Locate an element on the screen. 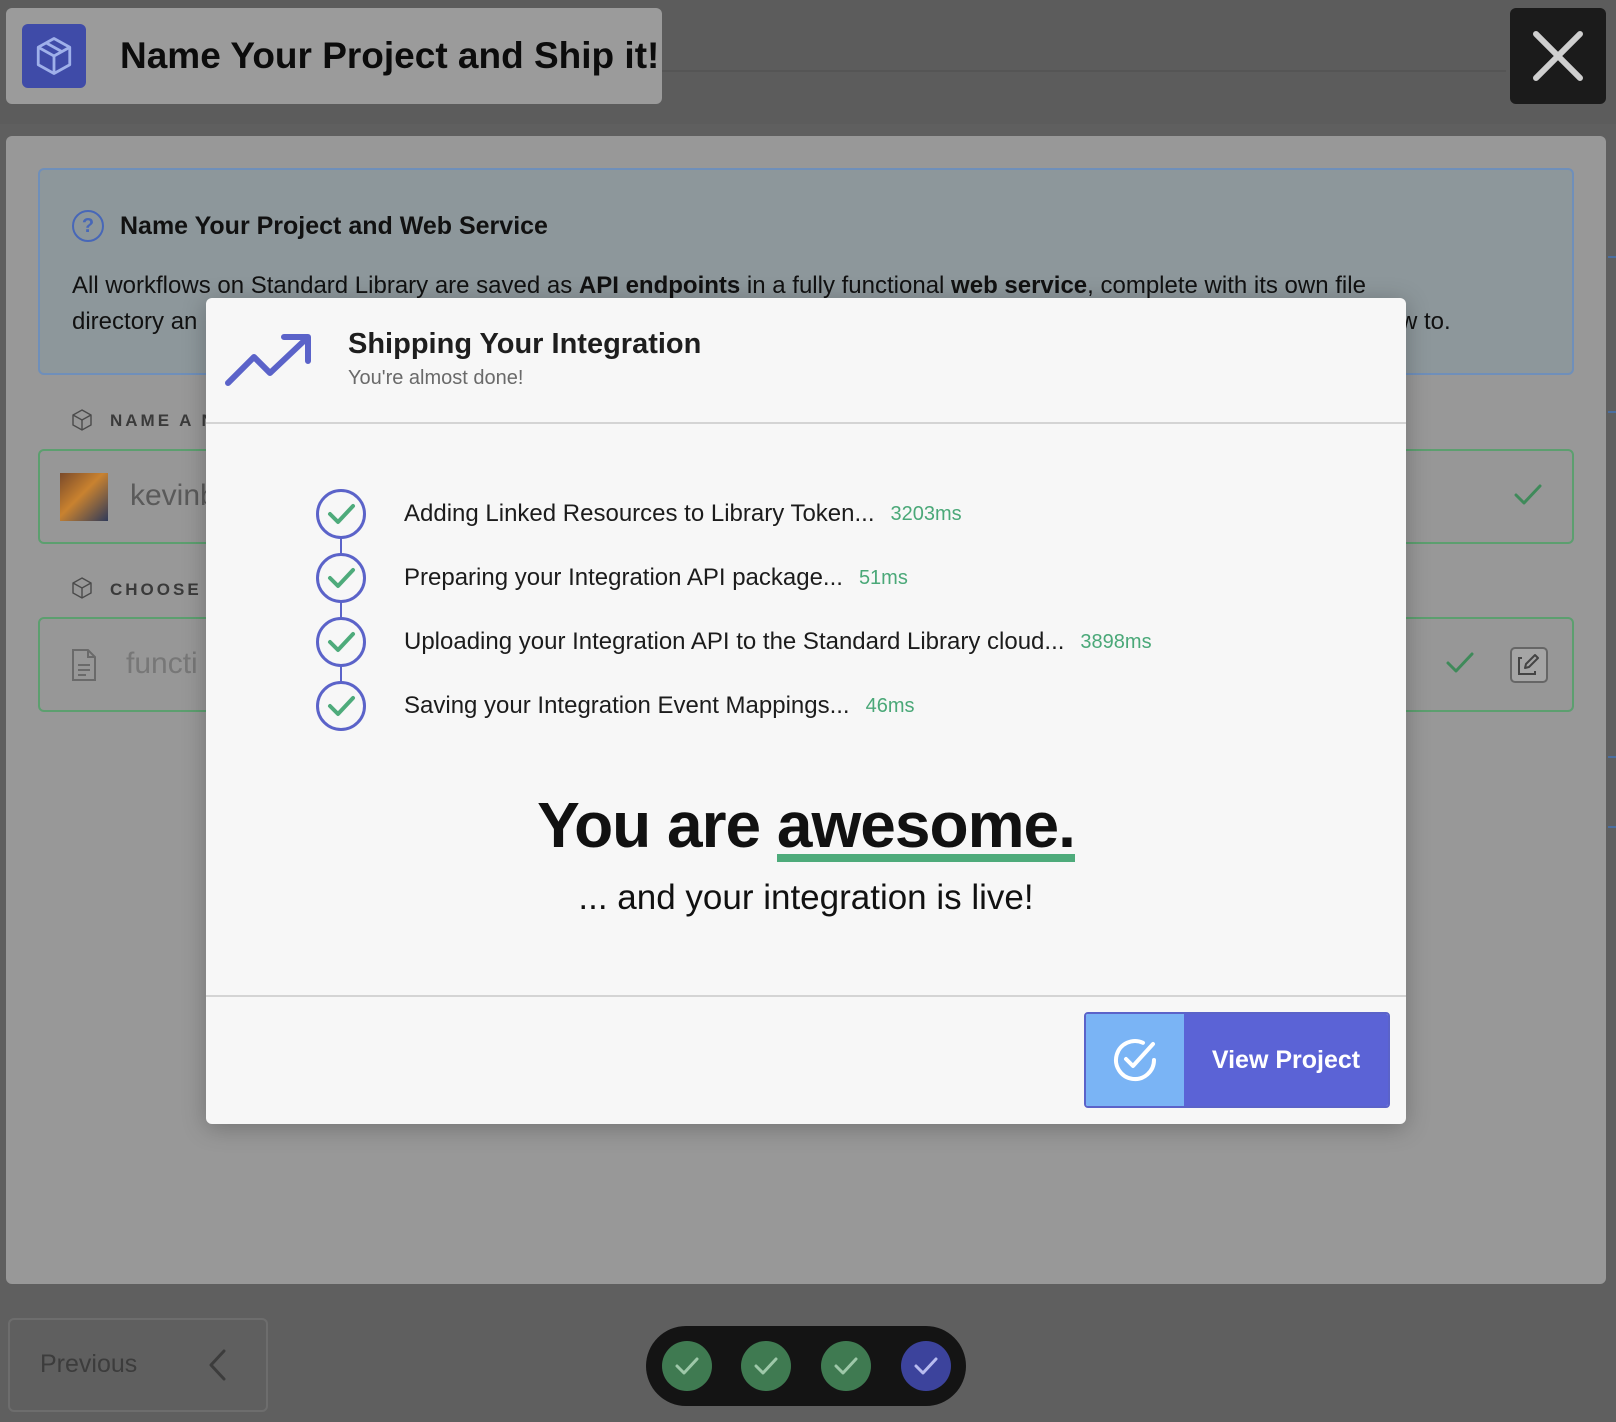 The image size is (1616, 1422). info-text-line2-end: w to. is located at coordinates (1425, 321).